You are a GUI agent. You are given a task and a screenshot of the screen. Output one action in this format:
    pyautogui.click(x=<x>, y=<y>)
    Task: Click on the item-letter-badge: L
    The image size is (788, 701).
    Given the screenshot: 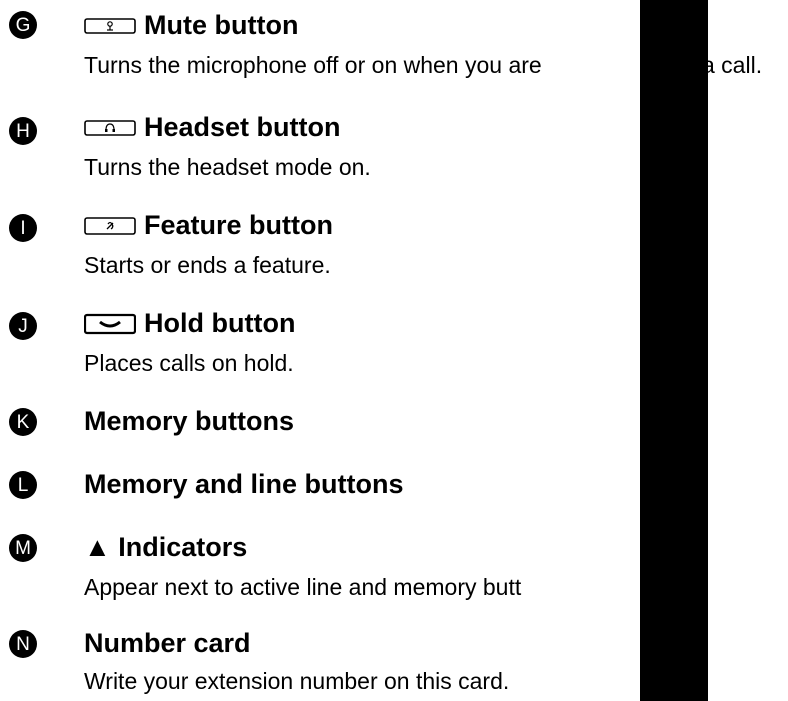 What is the action you would take?
    pyautogui.click(x=23, y=485)
    